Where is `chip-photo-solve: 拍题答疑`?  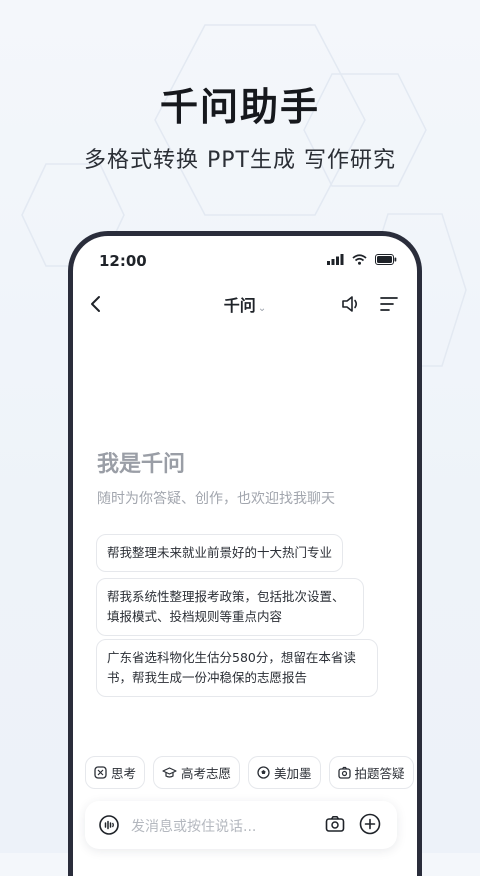 chip-photo-solve: 拍题答疑 is located at coordinates (371, 772).